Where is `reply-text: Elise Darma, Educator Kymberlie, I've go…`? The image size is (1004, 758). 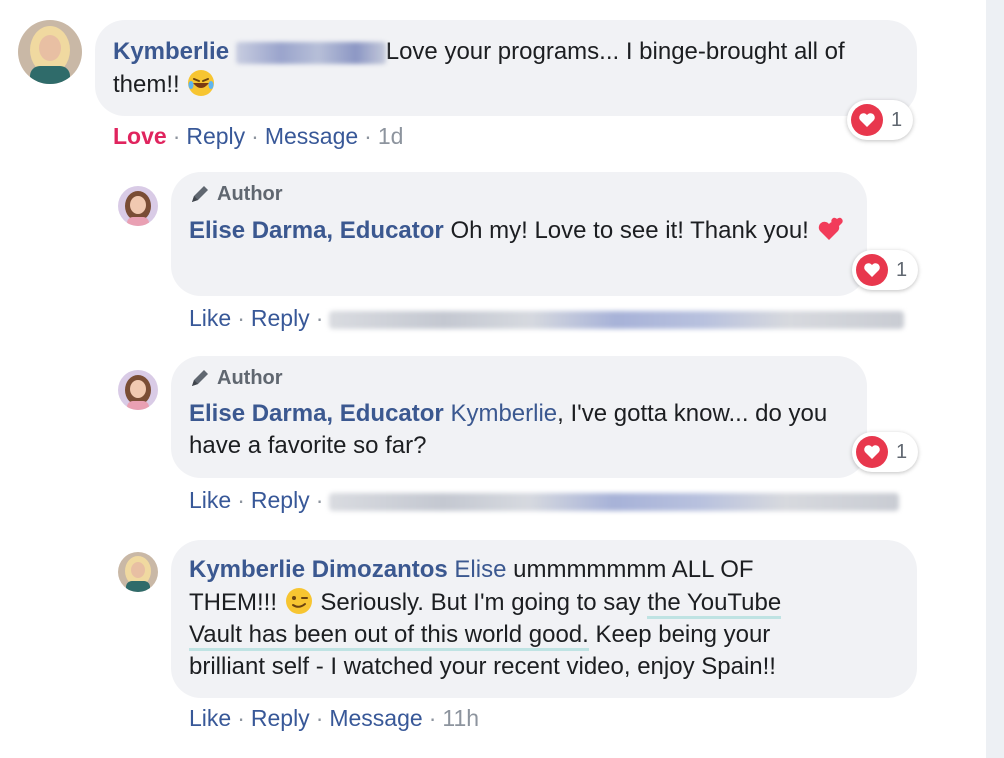
reply-text: Elise Darma, Educator Kymberlie, I've go… is located at coordinates (518, 430).